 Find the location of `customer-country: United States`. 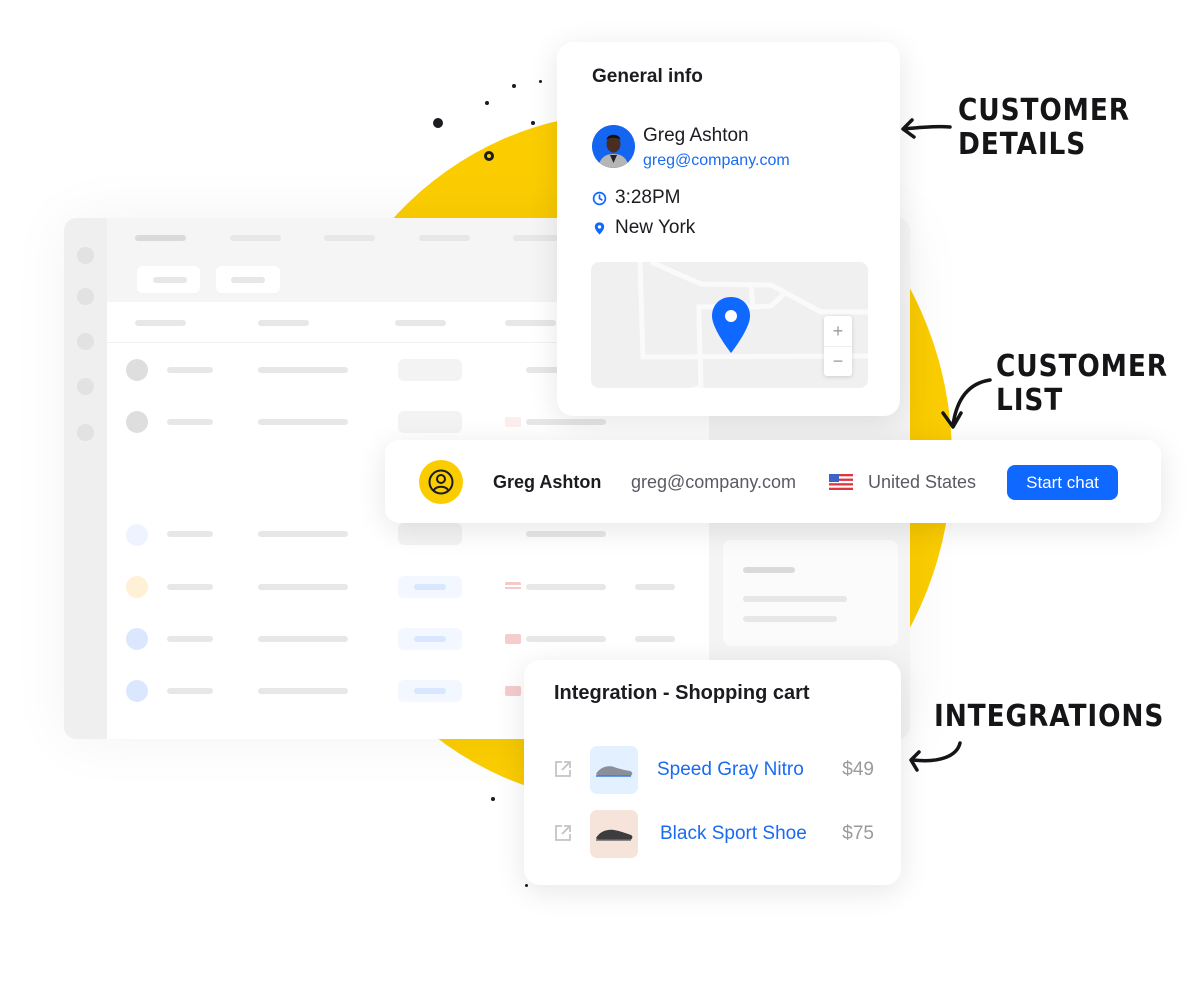

customer-country: United States is located at coordinates (922, 482).